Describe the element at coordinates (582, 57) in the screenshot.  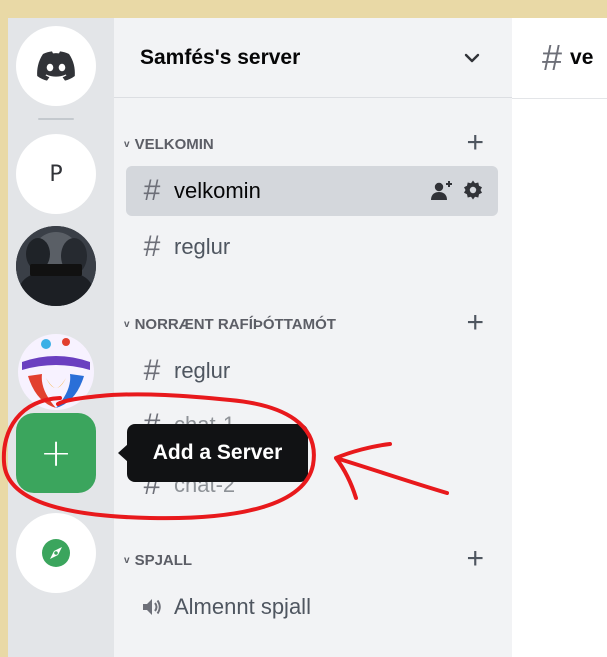
I see `current-channel-name: ve` at that location.